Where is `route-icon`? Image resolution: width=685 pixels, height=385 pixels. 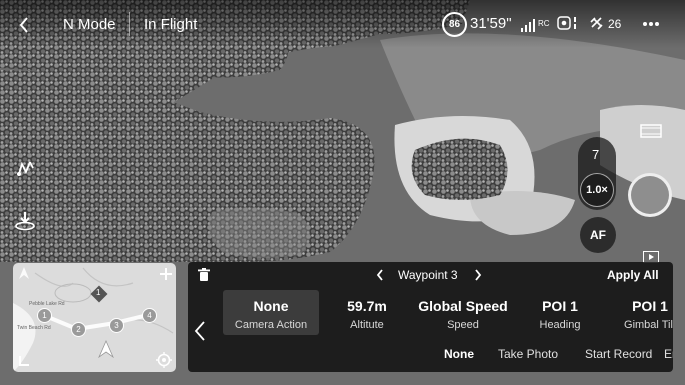 route-icon is located at coordinates (25, 168).